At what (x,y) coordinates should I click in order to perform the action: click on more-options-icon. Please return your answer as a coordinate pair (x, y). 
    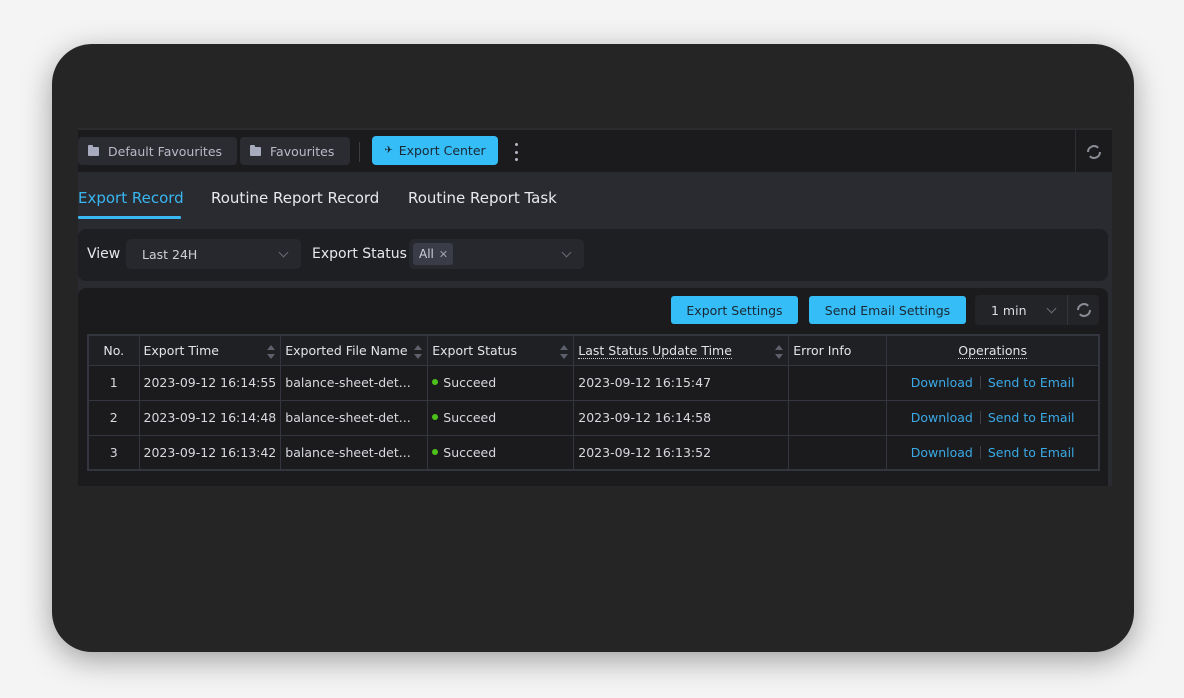
    Looking at the image, I should click on (516, 152).